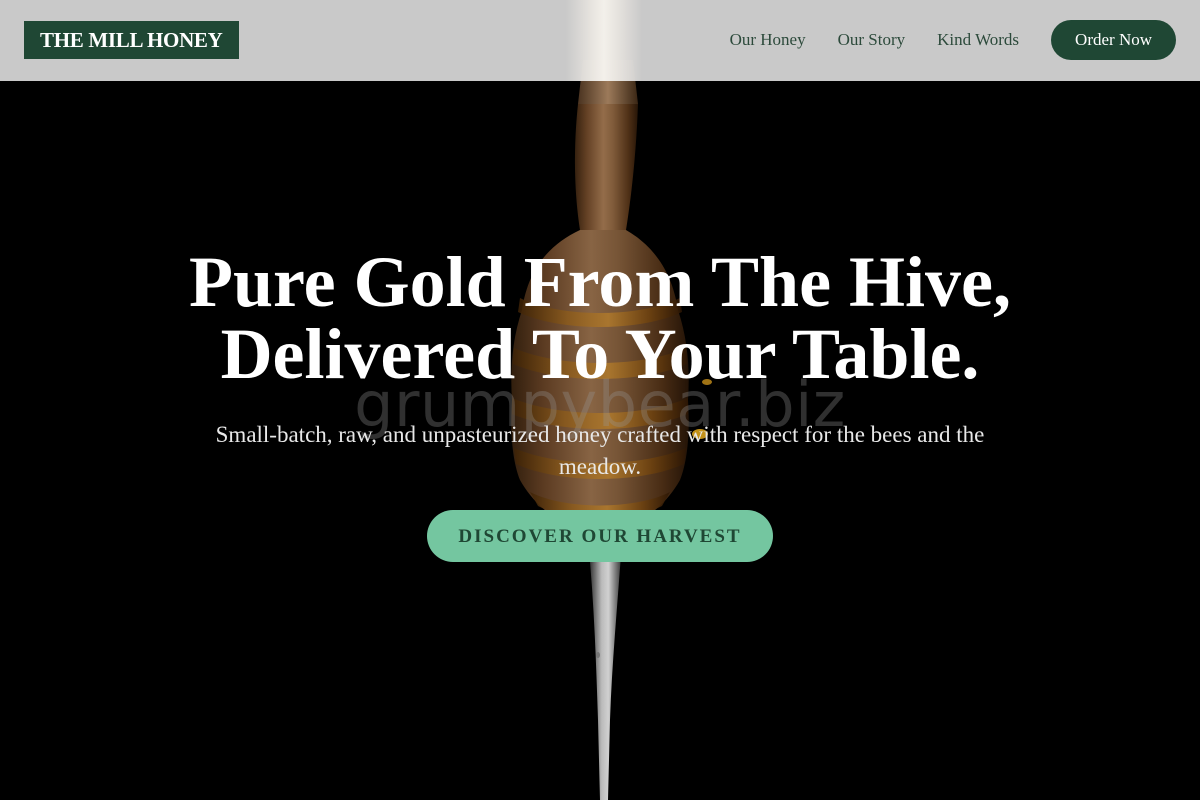  I want to click on discover-harvest-button: DISCOVER OUR HARVEST, so click(600, 536).